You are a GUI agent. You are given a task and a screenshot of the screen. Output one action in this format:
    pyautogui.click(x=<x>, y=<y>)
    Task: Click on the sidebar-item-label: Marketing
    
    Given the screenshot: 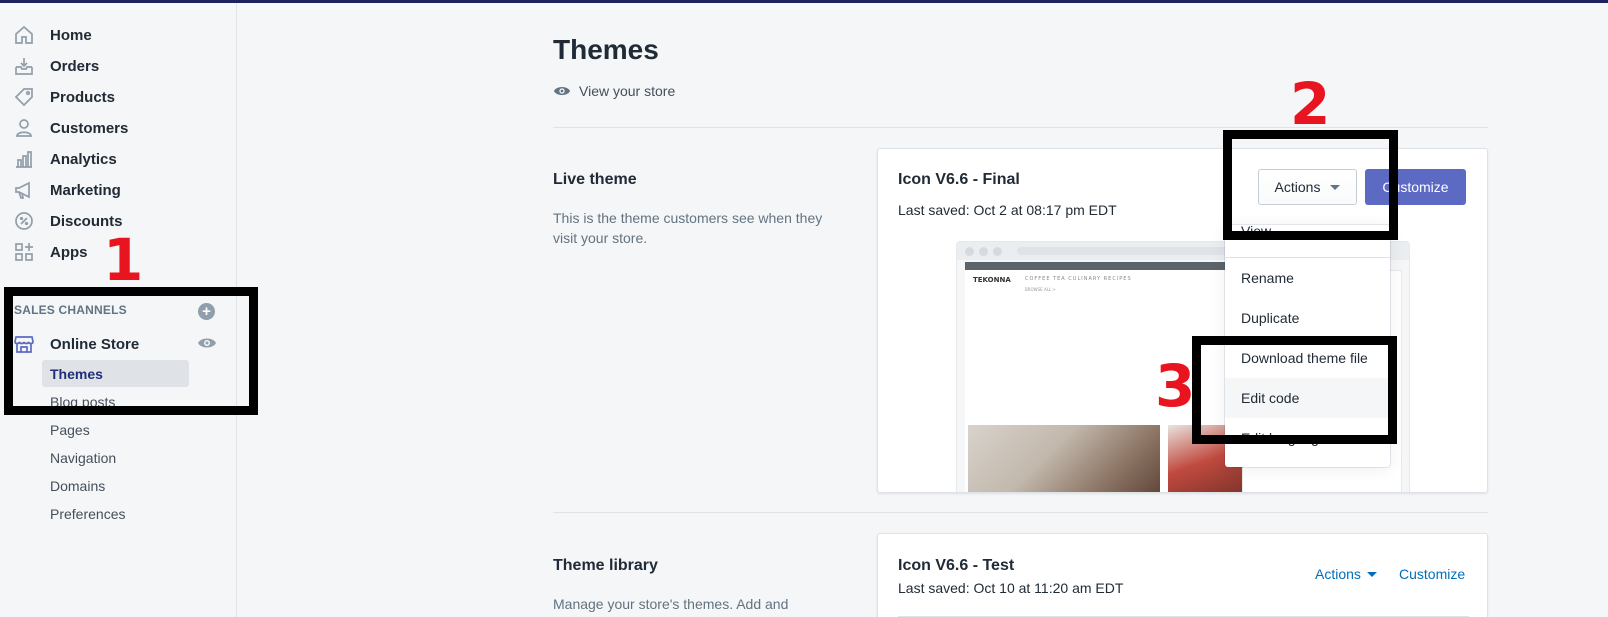 What is the action you would take?
    pyautogui.click(x=85, y=190)
    